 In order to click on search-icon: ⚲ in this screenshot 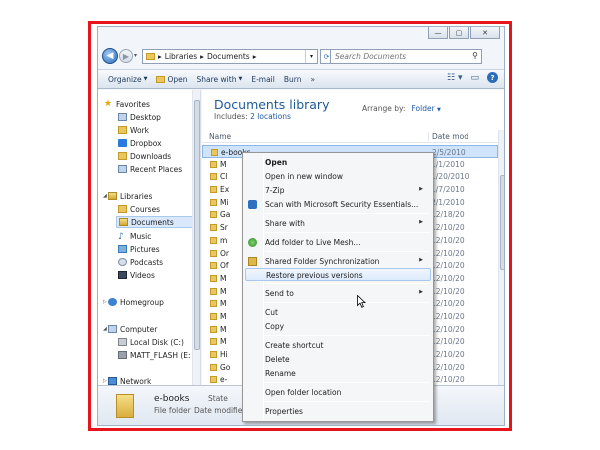, I will do `click(475, 55)`.